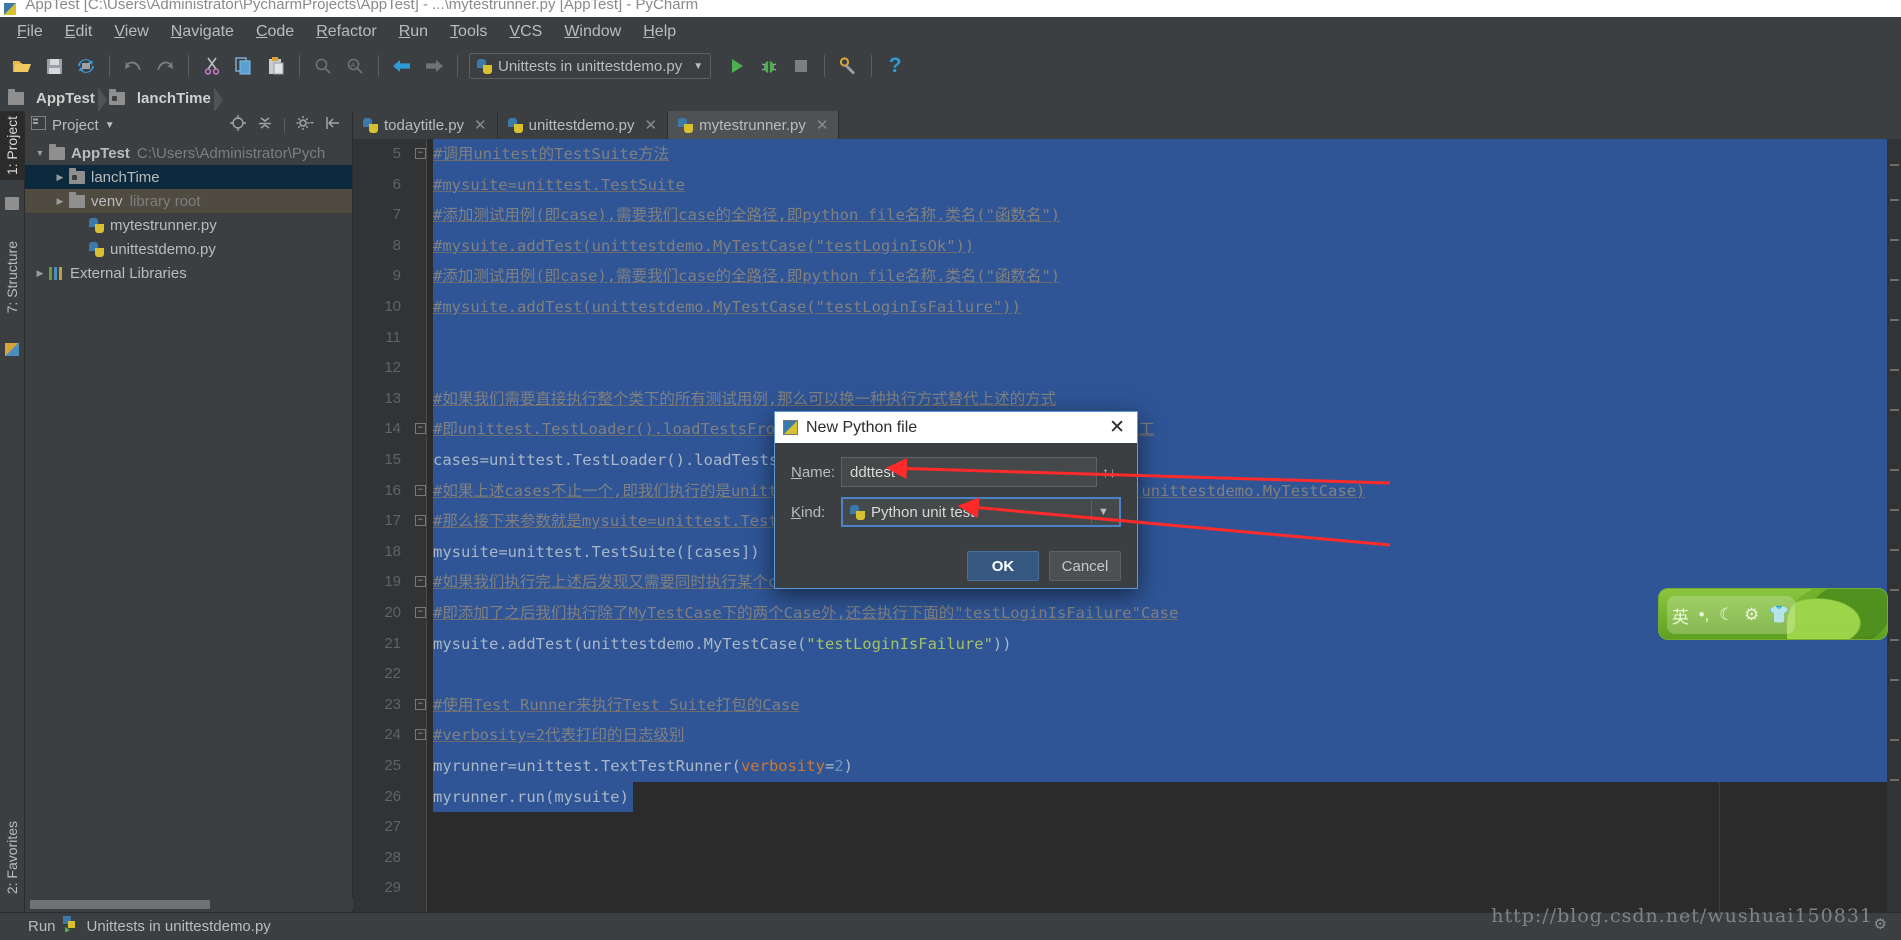 This screenshot has height=940, width=1901. What do you see at coordinates (468, 32) in the screenshot?
I see `menu-item-tools: Tools` at bounding box center [468, 32].